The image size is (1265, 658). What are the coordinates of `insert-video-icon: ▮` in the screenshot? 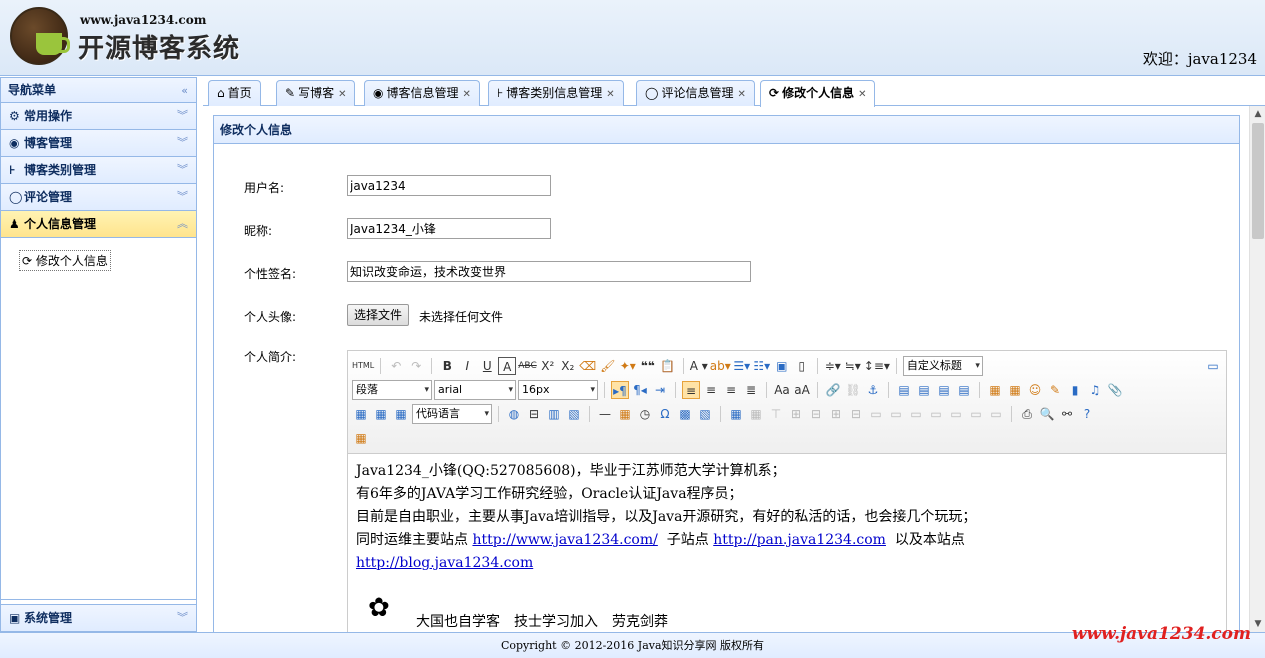 It's located at (1075, 390).